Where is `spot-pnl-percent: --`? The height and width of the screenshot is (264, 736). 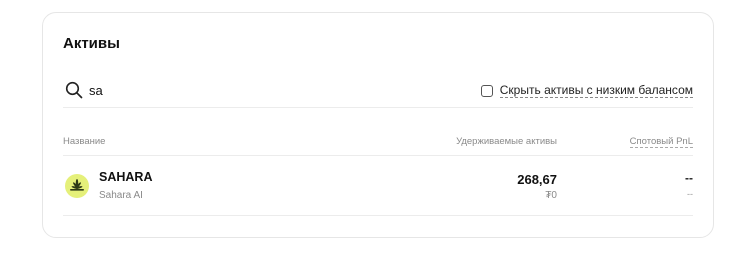
spot-pnl-percent: -- is located at coordinates (690, 194).